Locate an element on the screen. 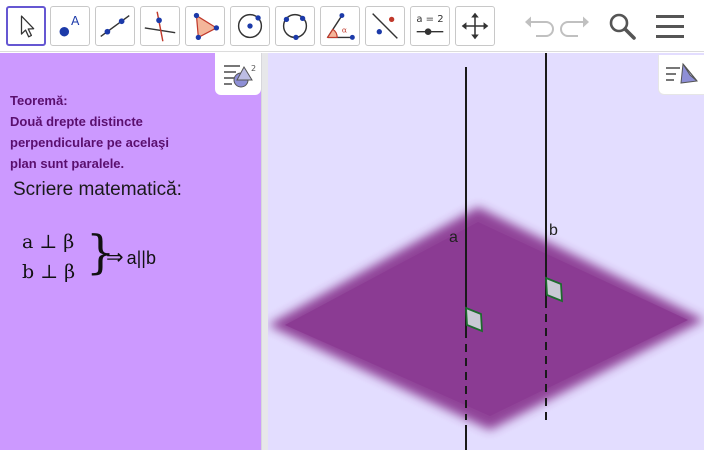  circle-through-points-tool-button is located at coordinates (295, 26).